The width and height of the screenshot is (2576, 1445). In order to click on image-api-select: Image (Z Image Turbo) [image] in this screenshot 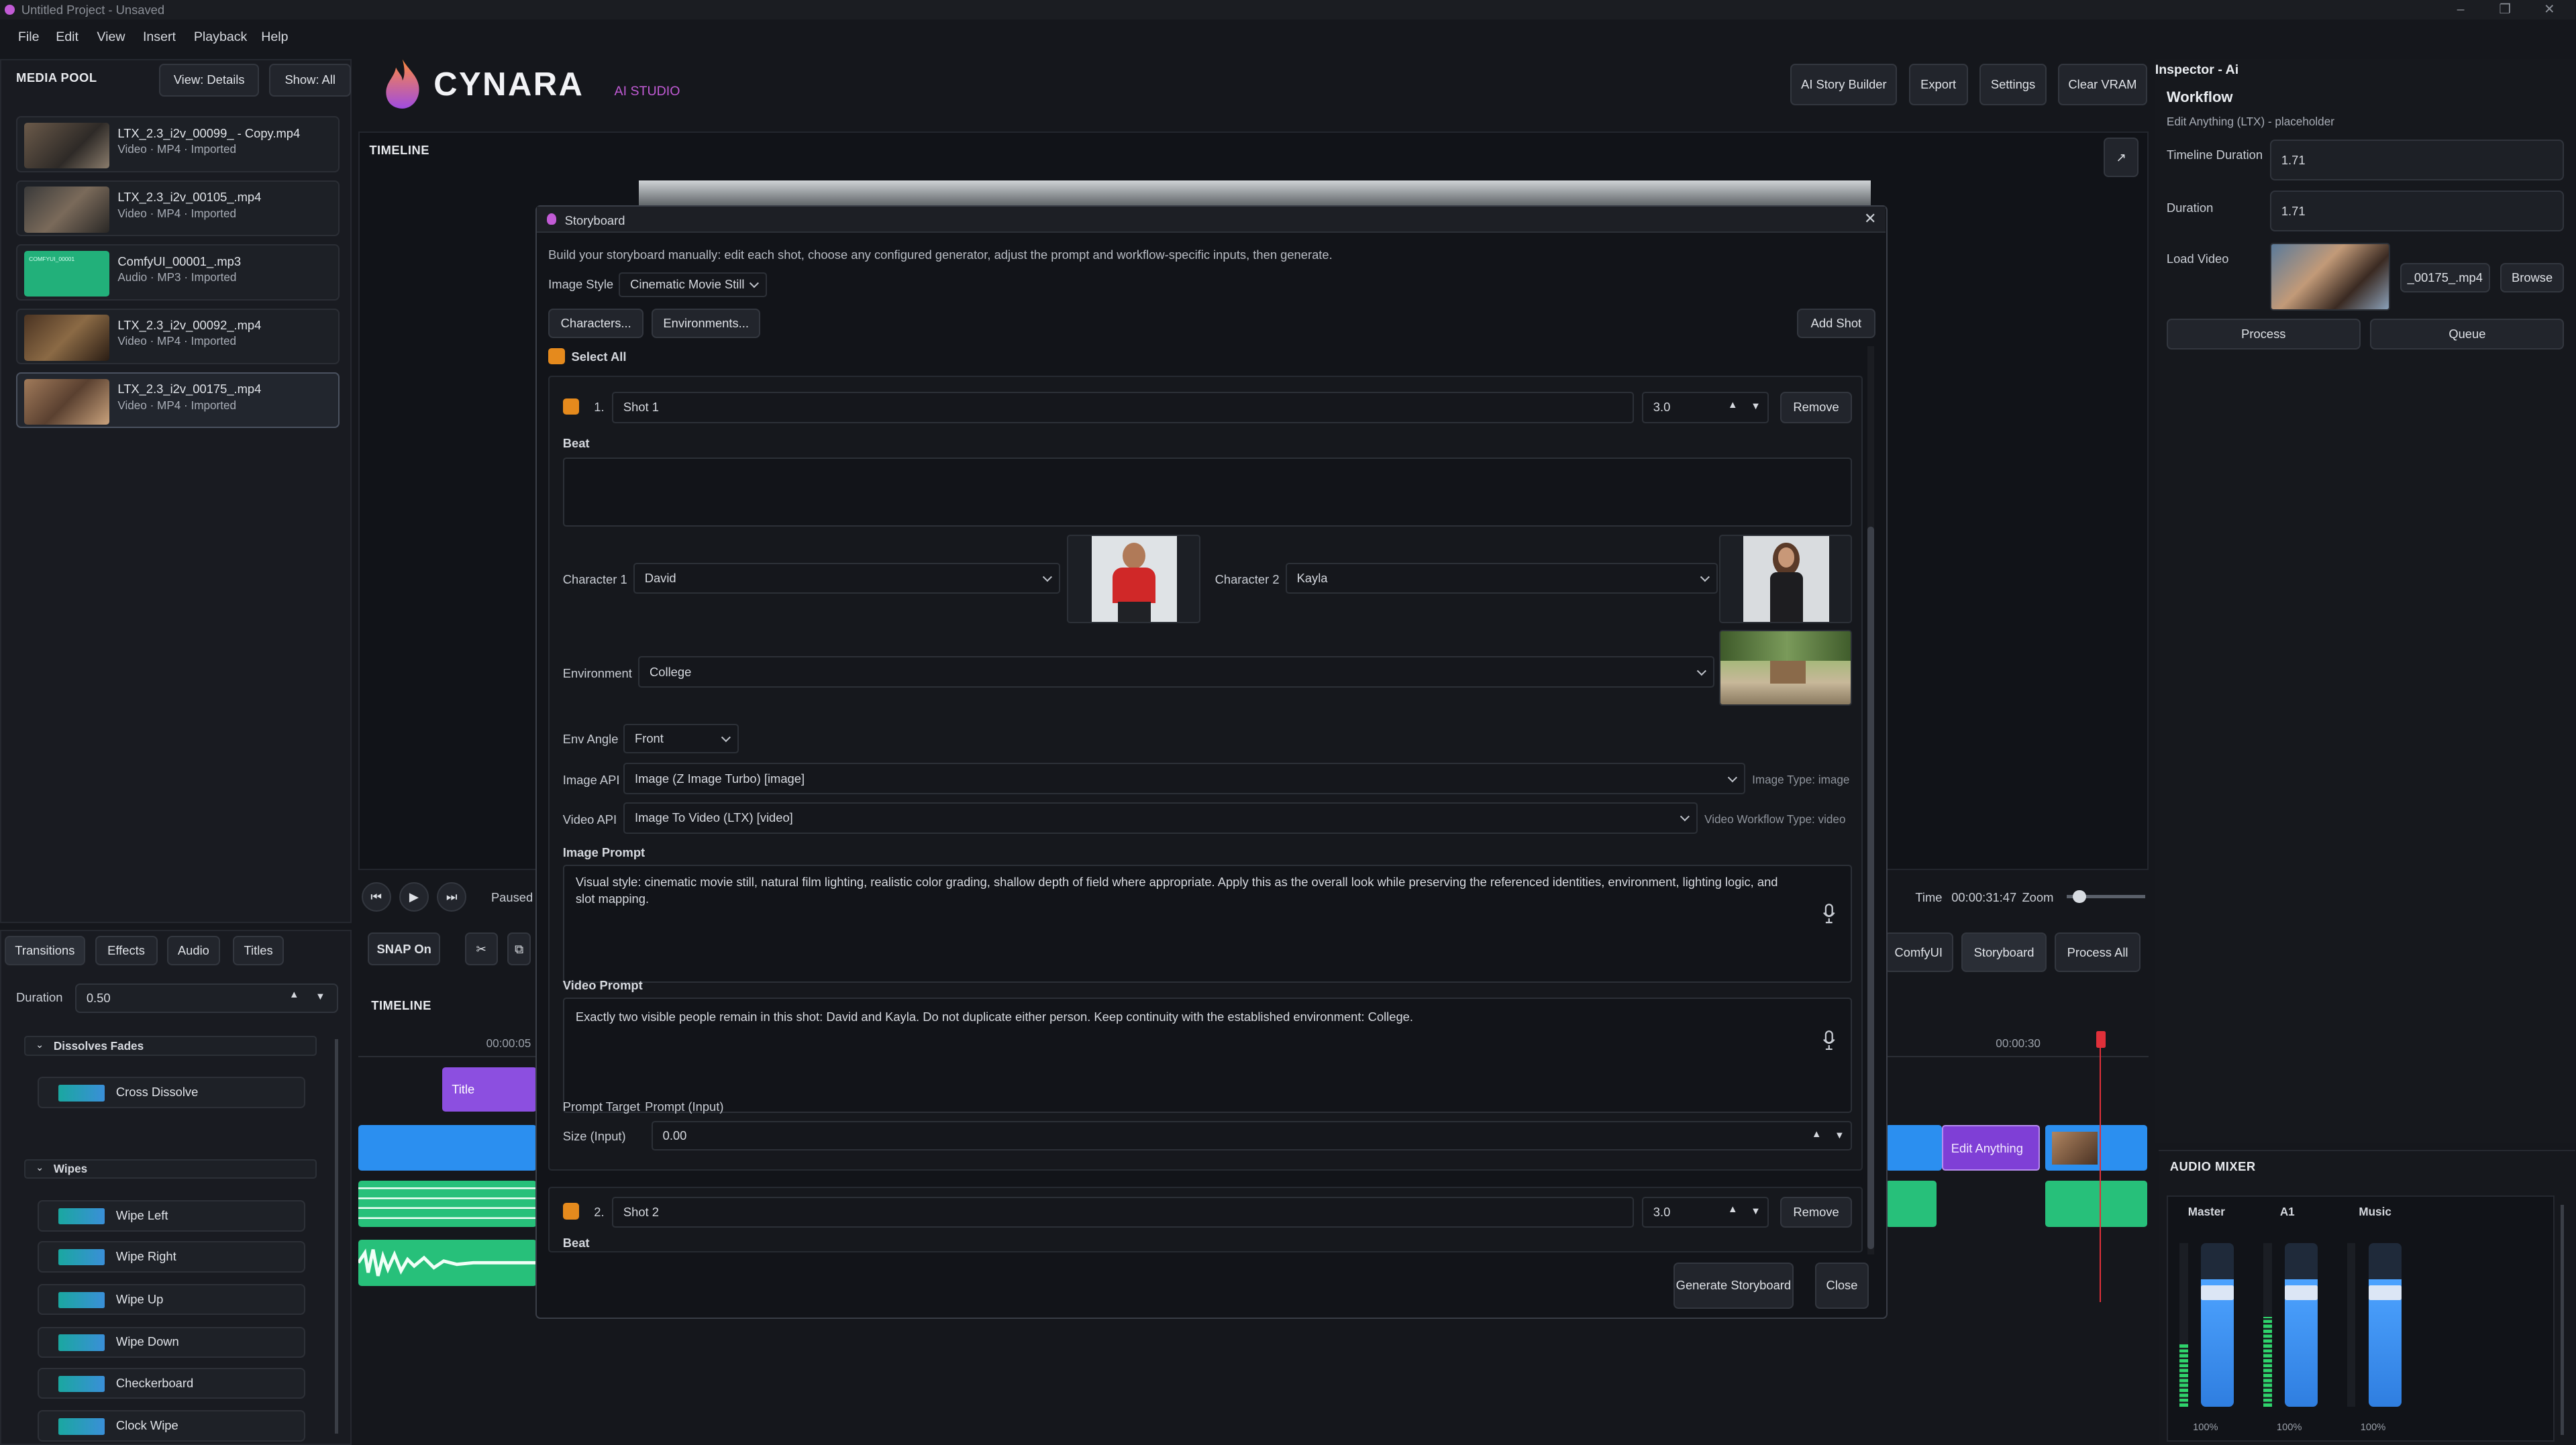, I will do `click(1184, 779)`.